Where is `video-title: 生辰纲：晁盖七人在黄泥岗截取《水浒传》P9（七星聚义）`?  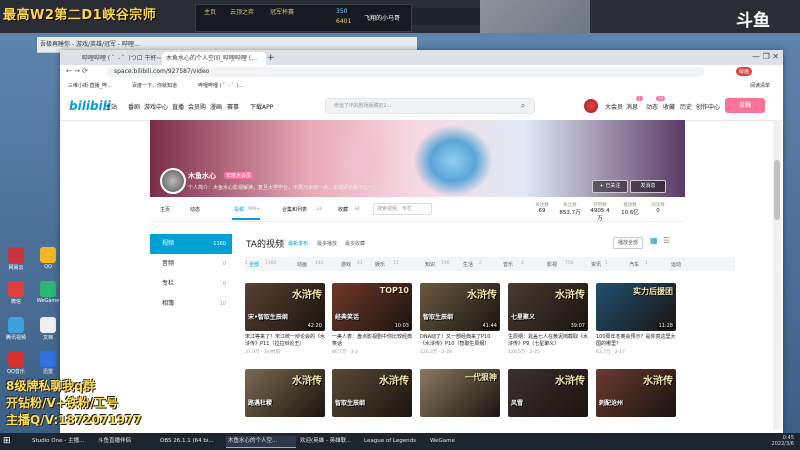 video-title: 生辰纲：晁盖七人在黄泥岗截取《水浒传》P9（七星聚义） is located at coordinates (548, 341).